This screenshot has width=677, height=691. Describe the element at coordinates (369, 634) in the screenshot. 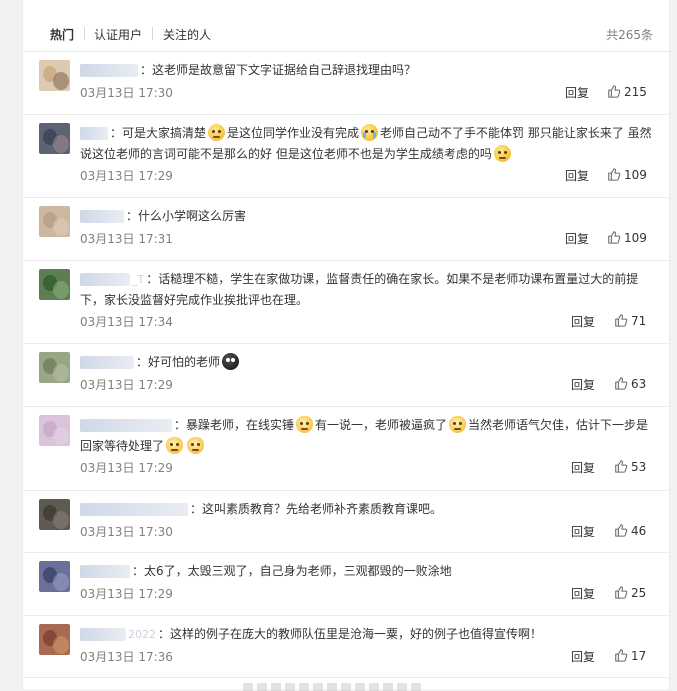

I see `comment-text: 2022 ：这样的例子在庞大的教师队伍里是沧海一粟，好的例子也值得宣传啊！` at that location.